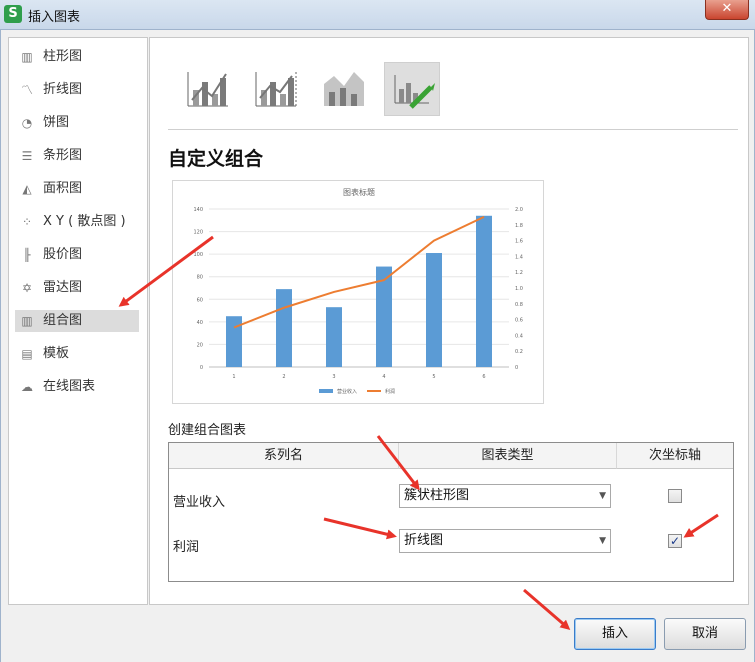 The image size is (755, 662). Describe the element at coordinates (56, 122) in the screenshot. I see `sidebar-item-label: 饼图` at that location.